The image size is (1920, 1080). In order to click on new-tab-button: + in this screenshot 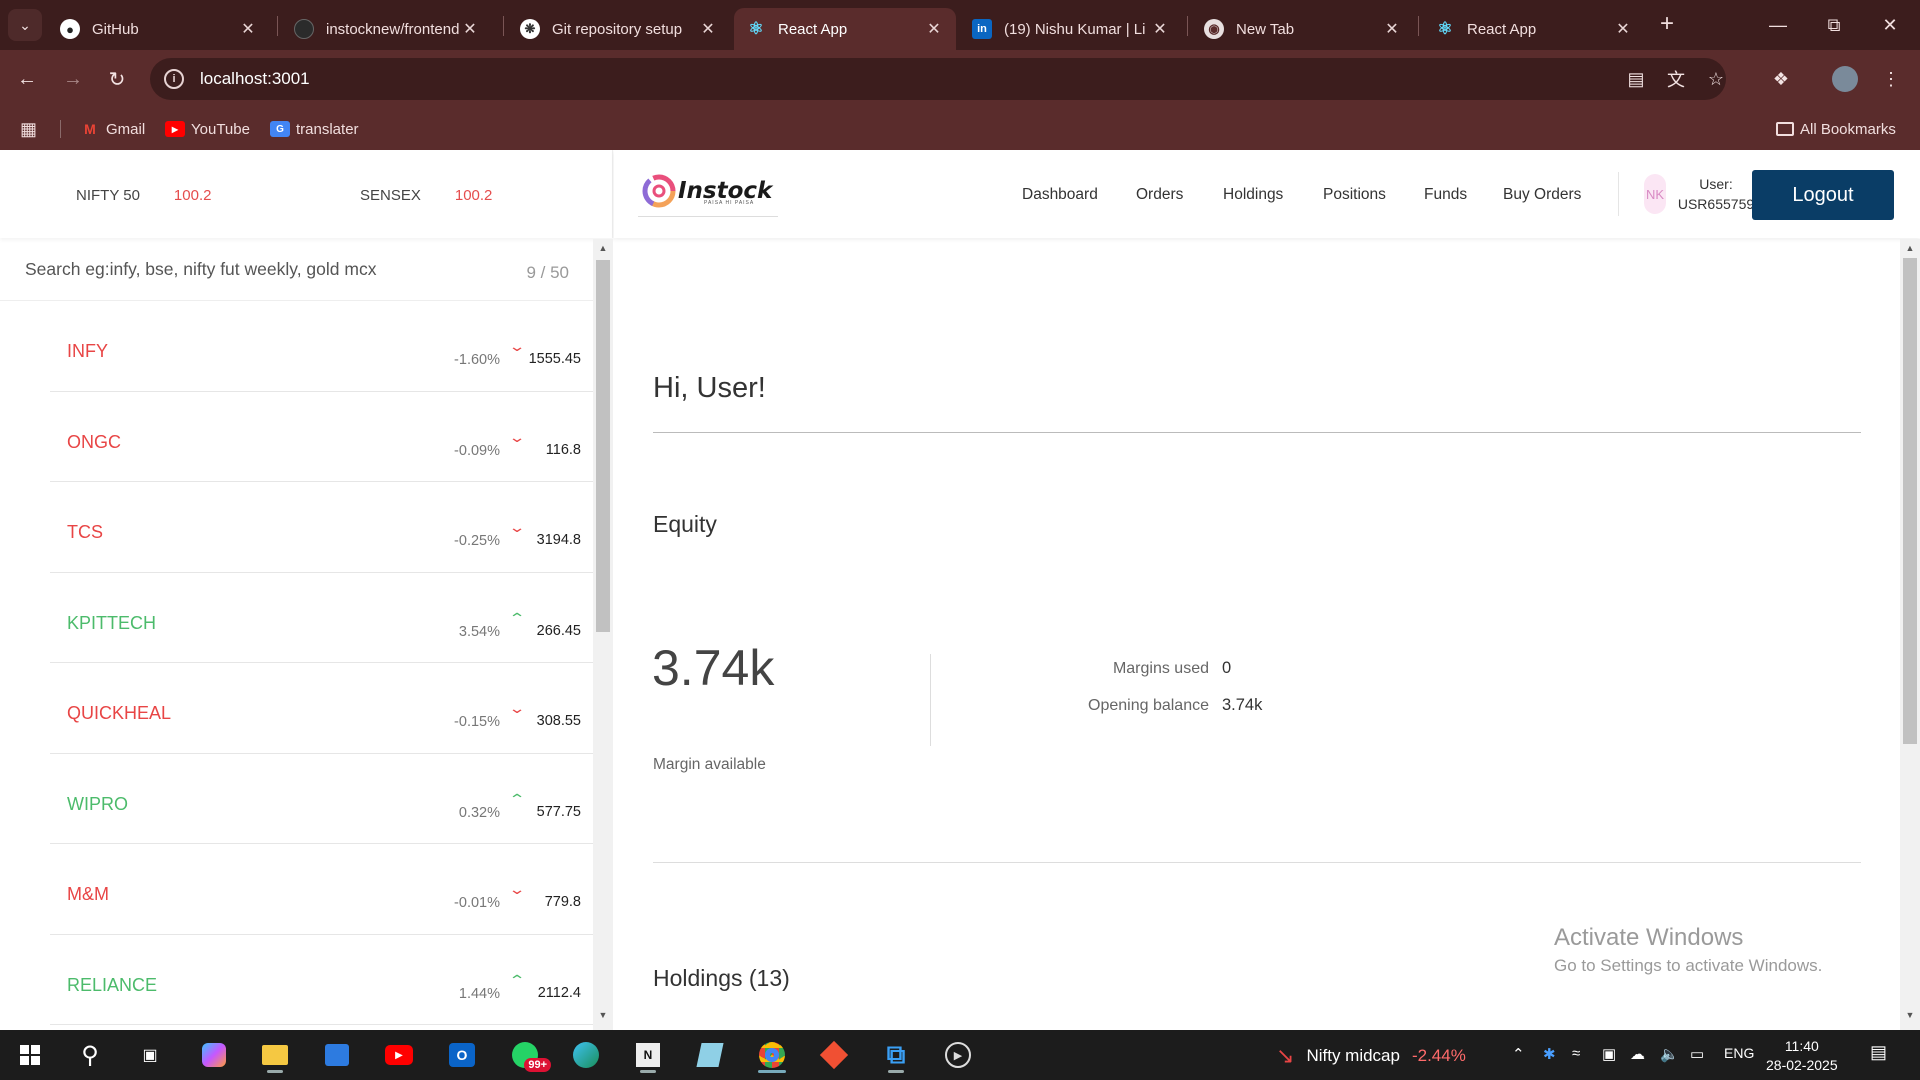, I will do `click(1667, 25)`.